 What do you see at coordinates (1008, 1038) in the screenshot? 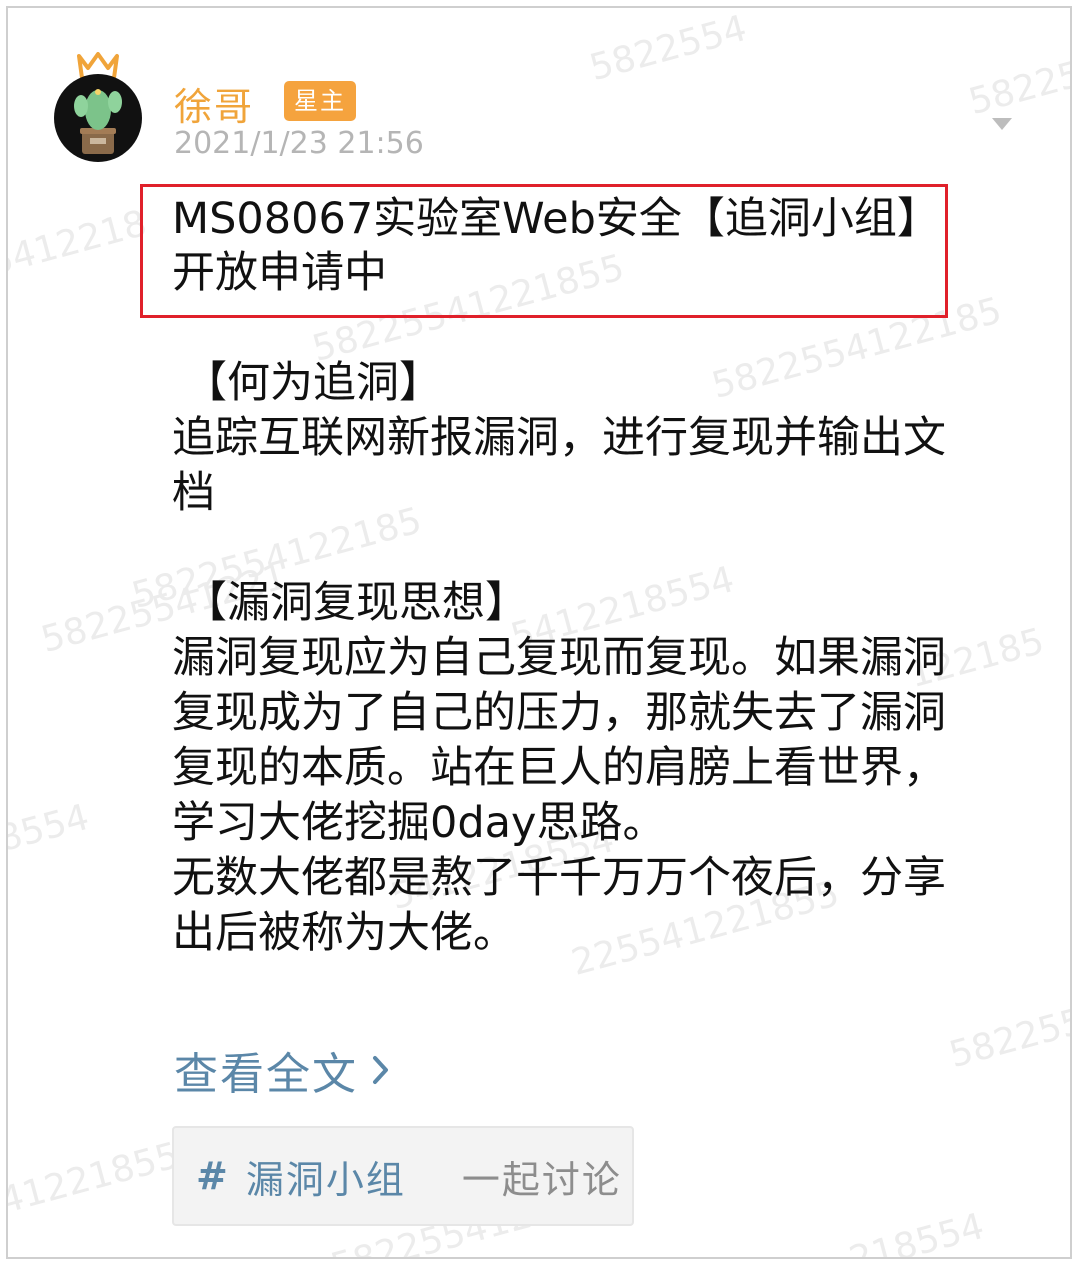
I see `watermark: 582255` at bounding box center [1008, 1038].